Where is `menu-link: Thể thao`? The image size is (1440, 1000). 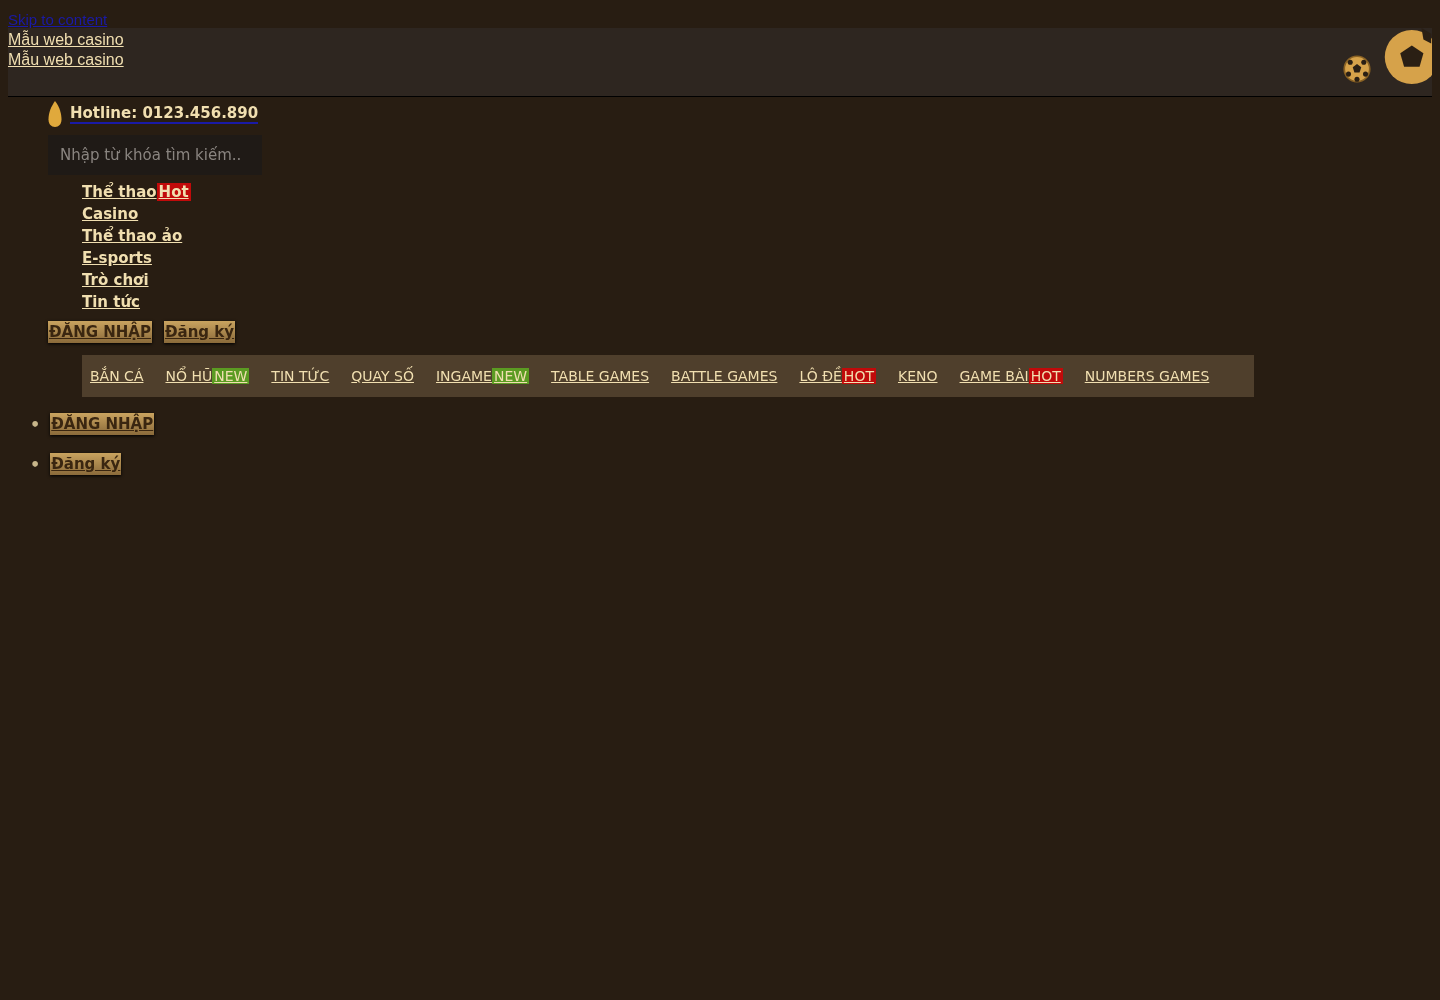 menu-link: Thể thao is located at coordinates (119, 192).